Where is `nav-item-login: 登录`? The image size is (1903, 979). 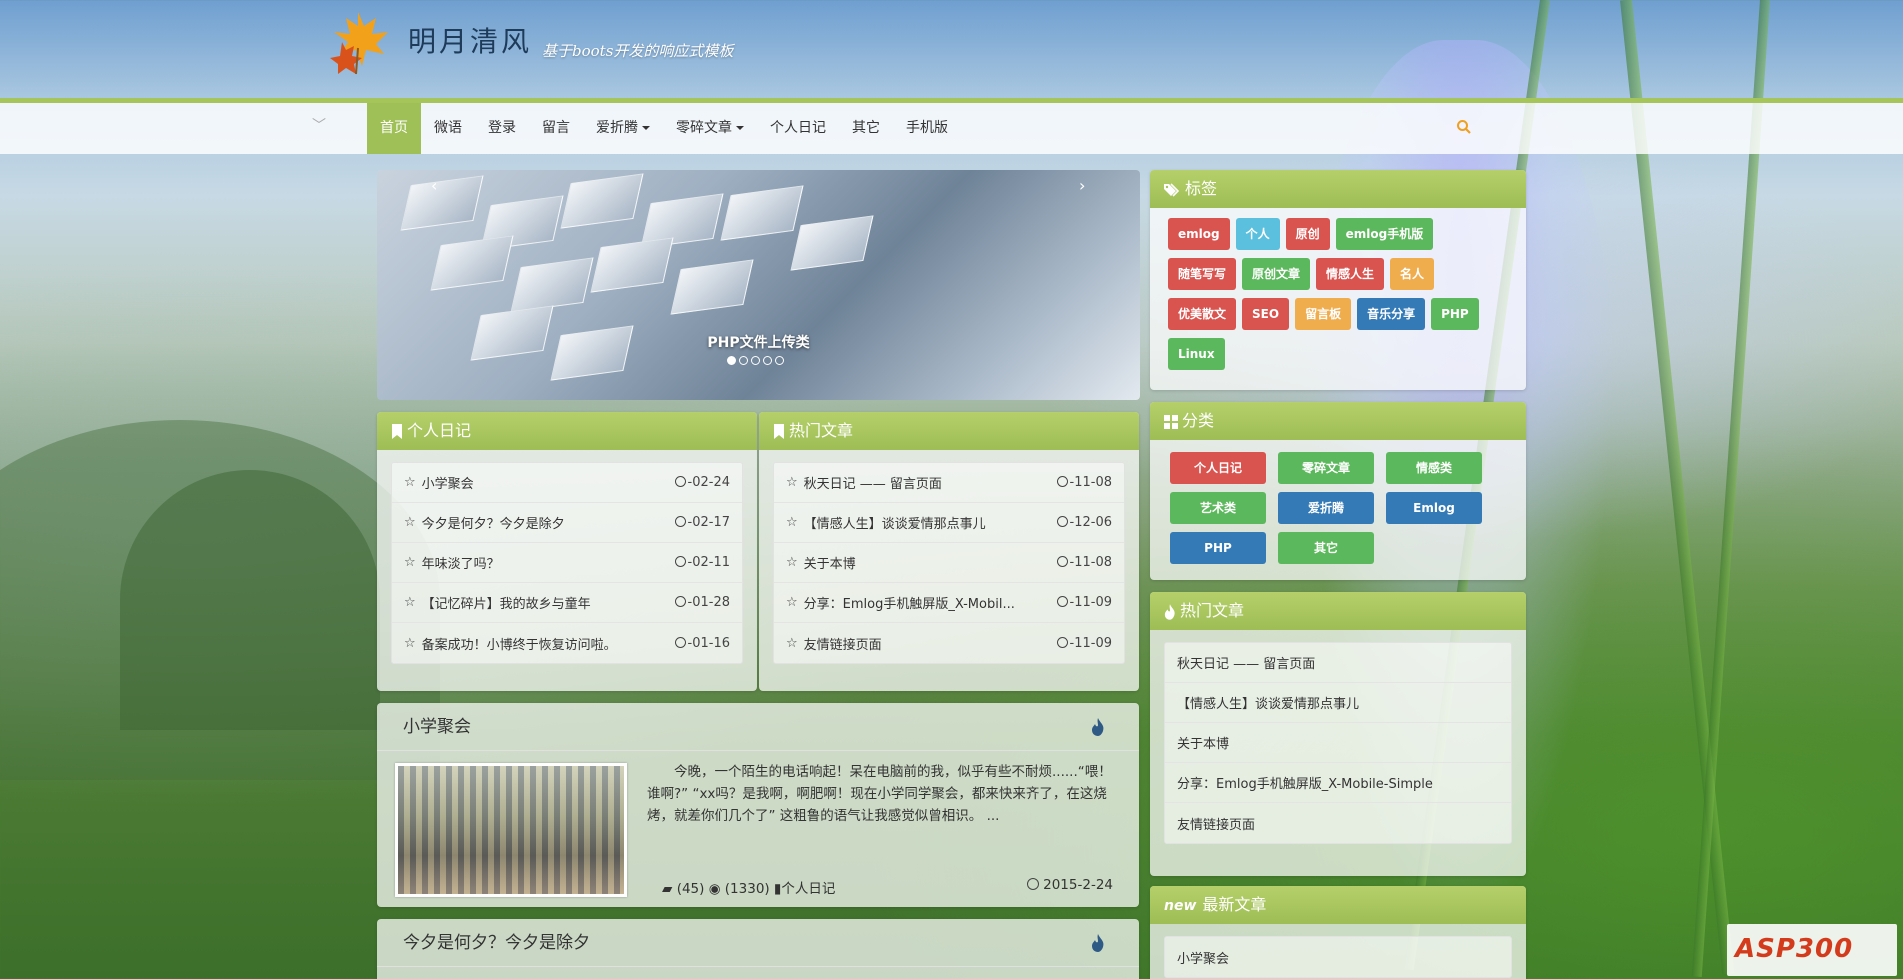
nav-item-login: 登录 is located at coordinates (502, 128).